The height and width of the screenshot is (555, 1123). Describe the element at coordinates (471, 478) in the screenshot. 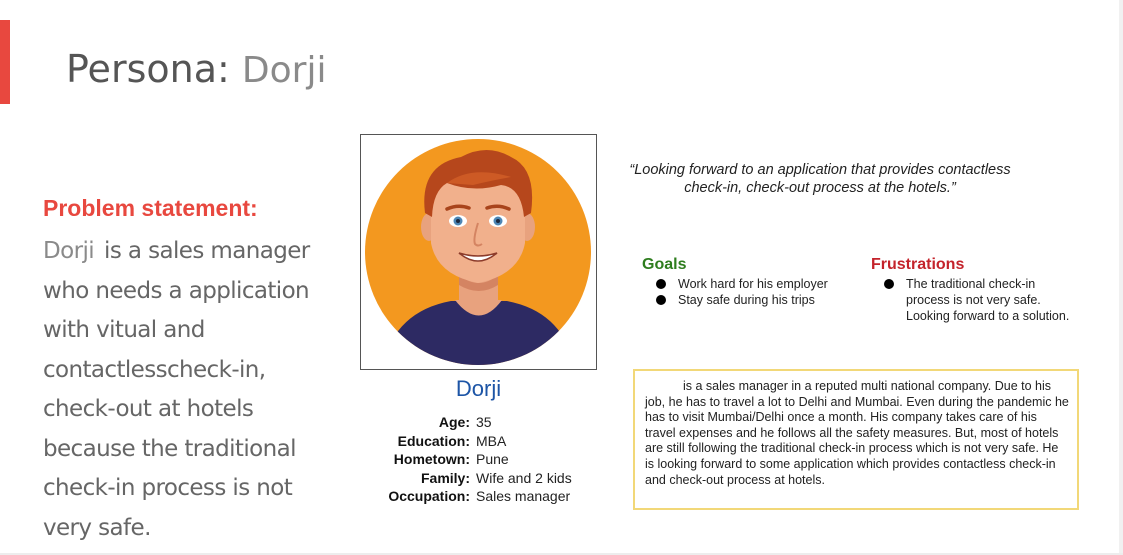

I see `detail-family: Family: Wife and 2 kids` at that location.